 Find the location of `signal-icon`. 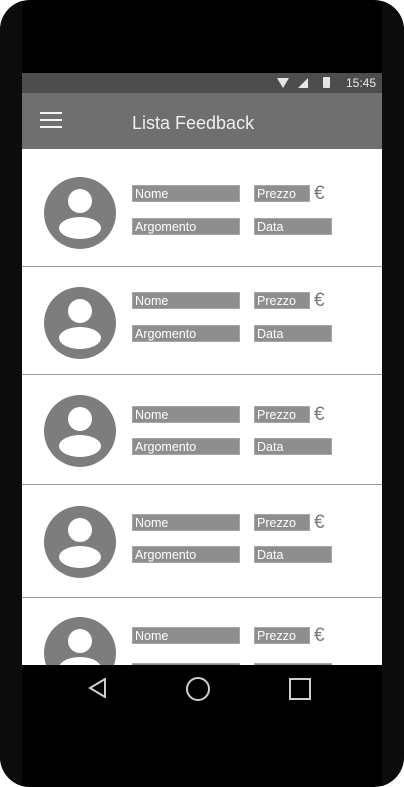

signal-icon is located at coordinates (303, 83).